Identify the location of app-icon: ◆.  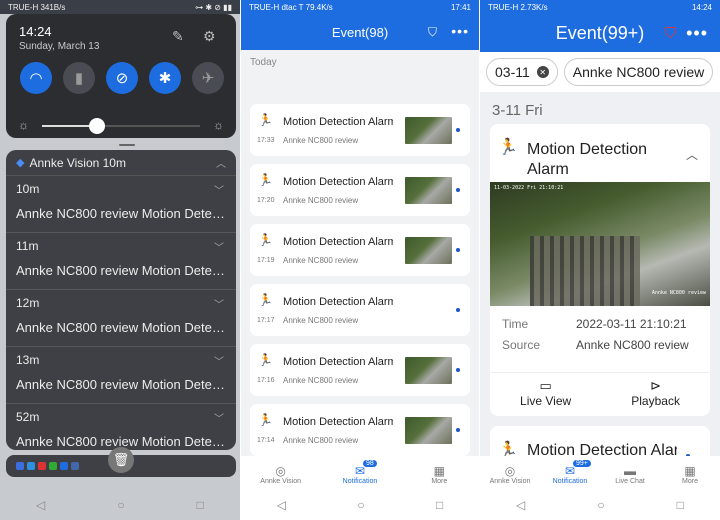
(20, 163).